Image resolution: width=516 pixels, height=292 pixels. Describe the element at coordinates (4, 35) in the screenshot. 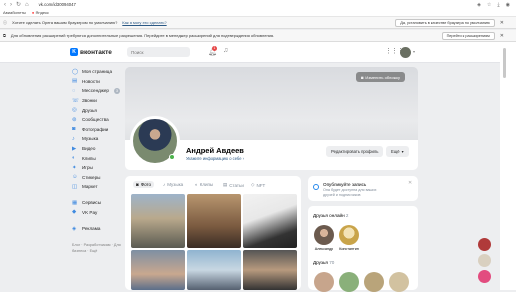

I see `puzzle-icon: ⧉` at that location.